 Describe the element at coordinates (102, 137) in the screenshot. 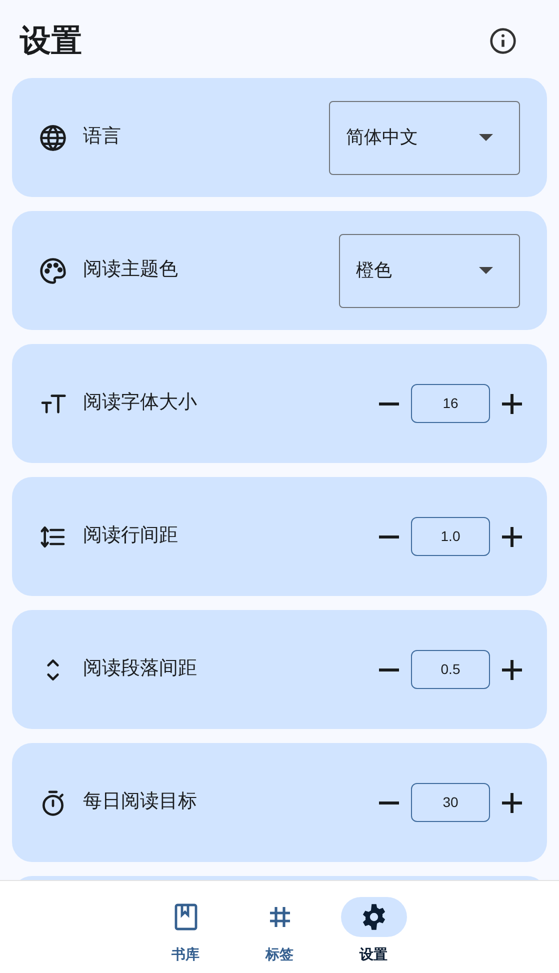

I see `setting-label: 语言` at that location.